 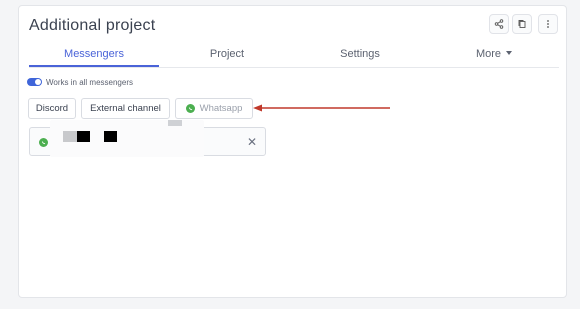 I want to click on all-messengers-toggle, so click(x=34, y=82).